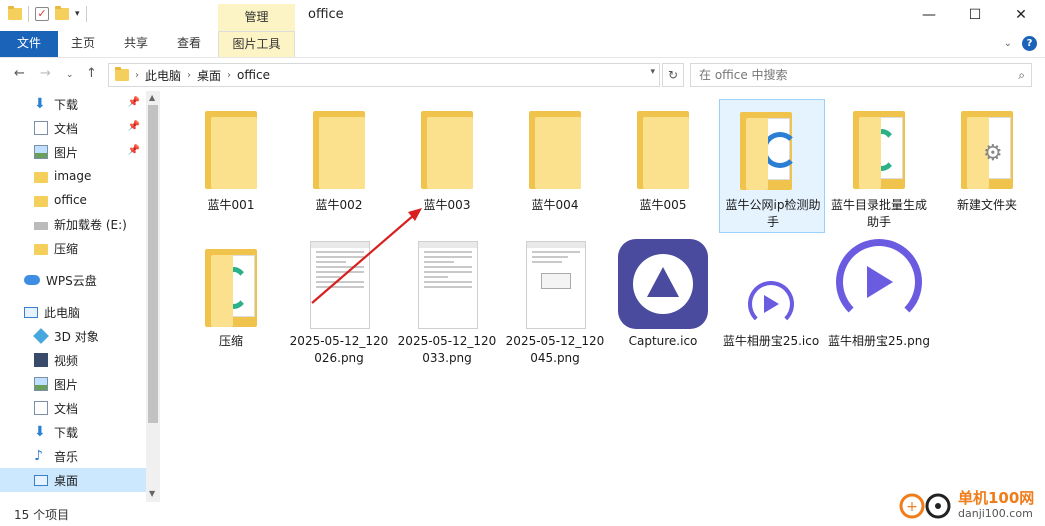 This screenshot has height=526, width=1045. Describe the element at coordinates (1029, 43) in the screenshot. I see `help-icon: ?` at that location.